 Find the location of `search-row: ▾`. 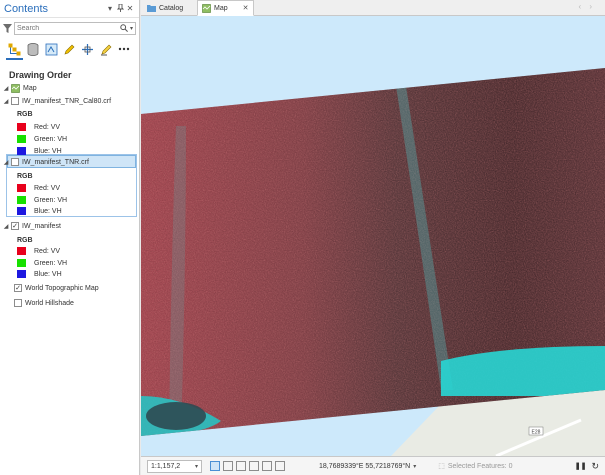

search-row: ▾ is located at coordinates (69, 28).